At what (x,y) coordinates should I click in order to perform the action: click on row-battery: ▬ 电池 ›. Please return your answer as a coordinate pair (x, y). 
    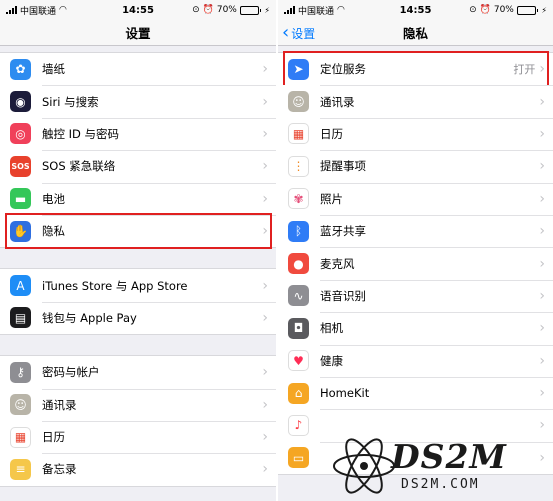
    Looking at the image, I should click on (138, 198).